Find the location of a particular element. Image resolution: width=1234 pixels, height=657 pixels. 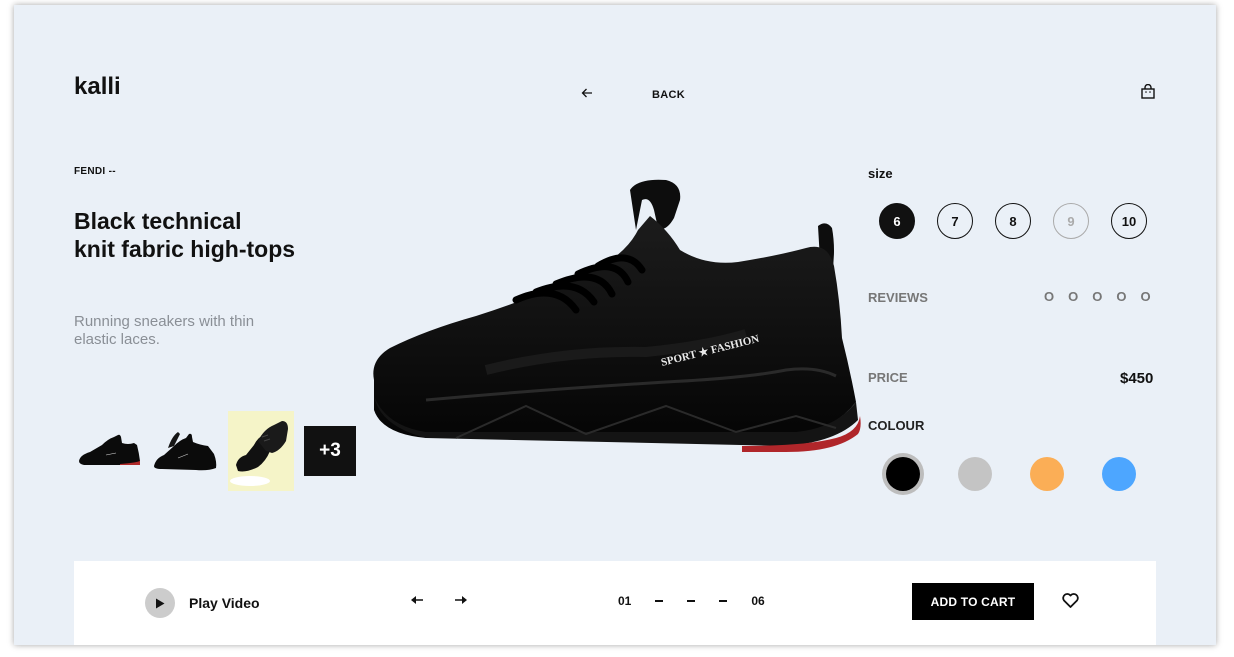

designer-label: FENDI -- is located at coordinates (95, 171).